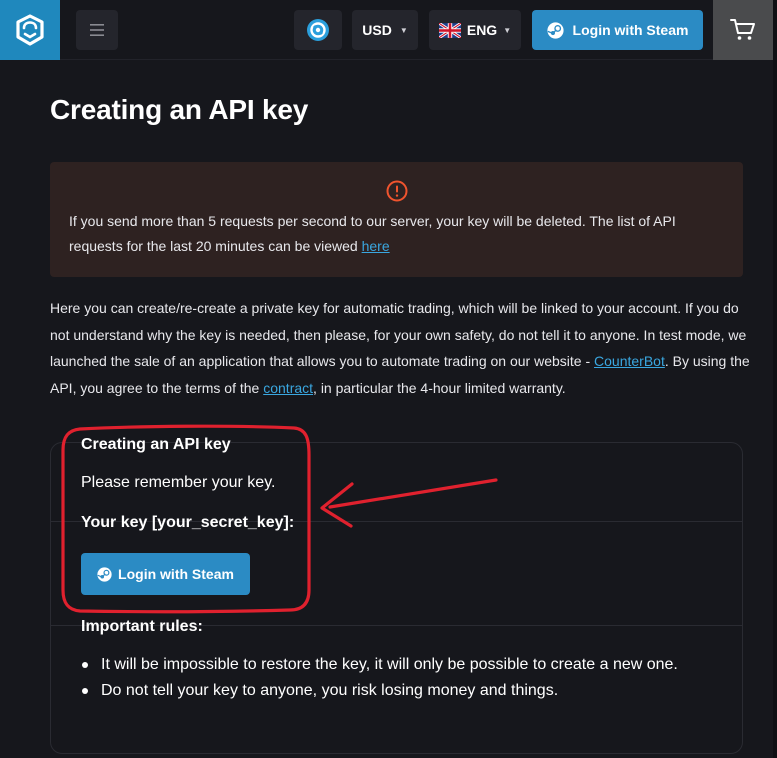 This screenshot has height=758, width=777. I want to click on counterbot-link: CounterBot, so click(629, 361).